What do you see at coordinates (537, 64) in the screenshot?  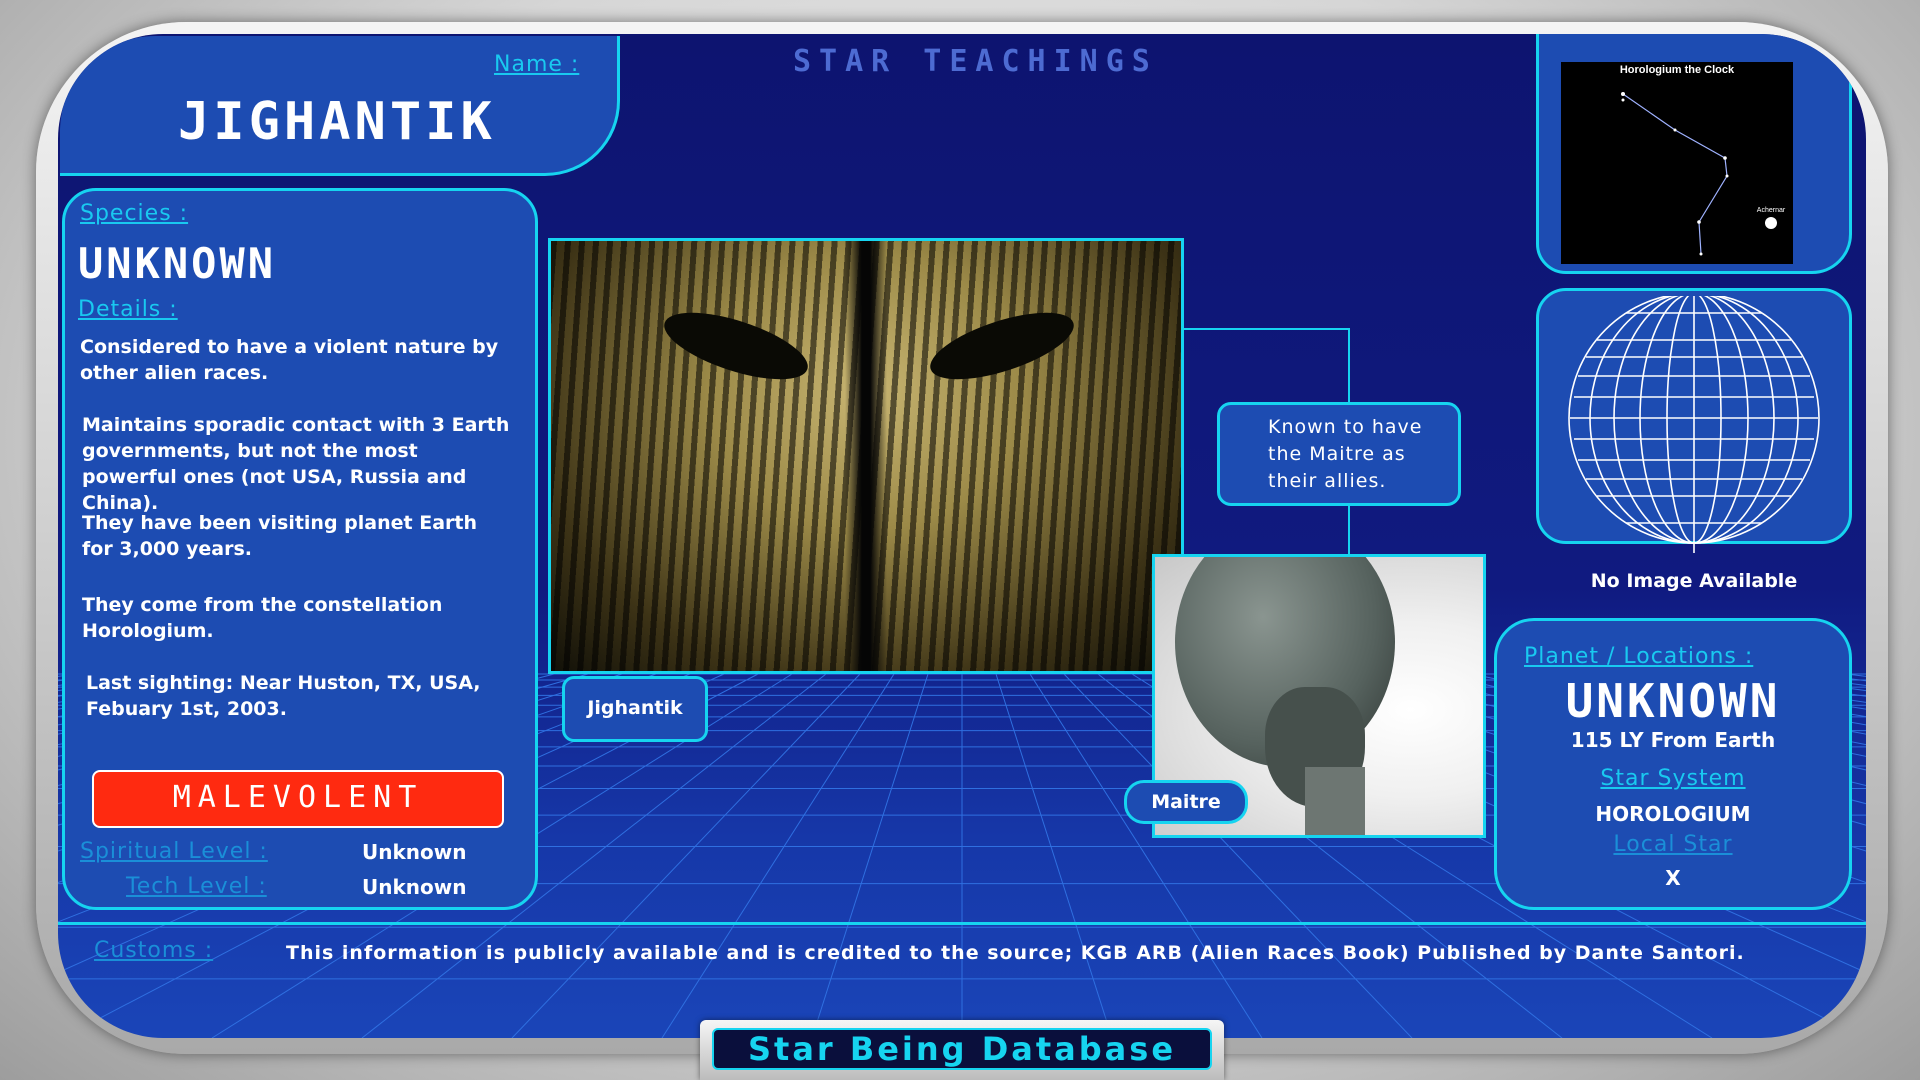 I see `name-label: Name :` at bounding box center [537, 64].